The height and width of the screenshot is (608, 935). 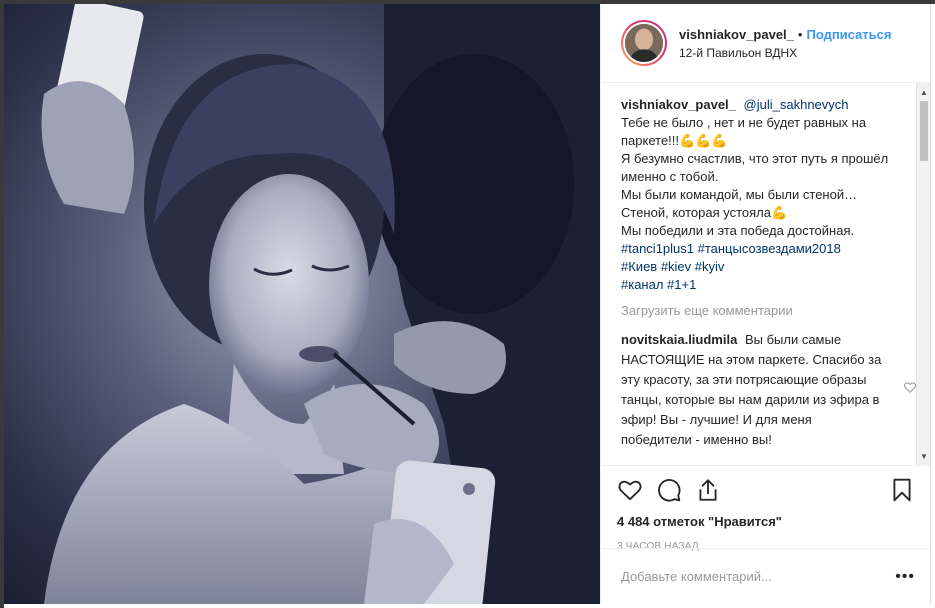 I want to click on likes-count: 4 484 отметок "Нравится", so click(x=766, y=521).